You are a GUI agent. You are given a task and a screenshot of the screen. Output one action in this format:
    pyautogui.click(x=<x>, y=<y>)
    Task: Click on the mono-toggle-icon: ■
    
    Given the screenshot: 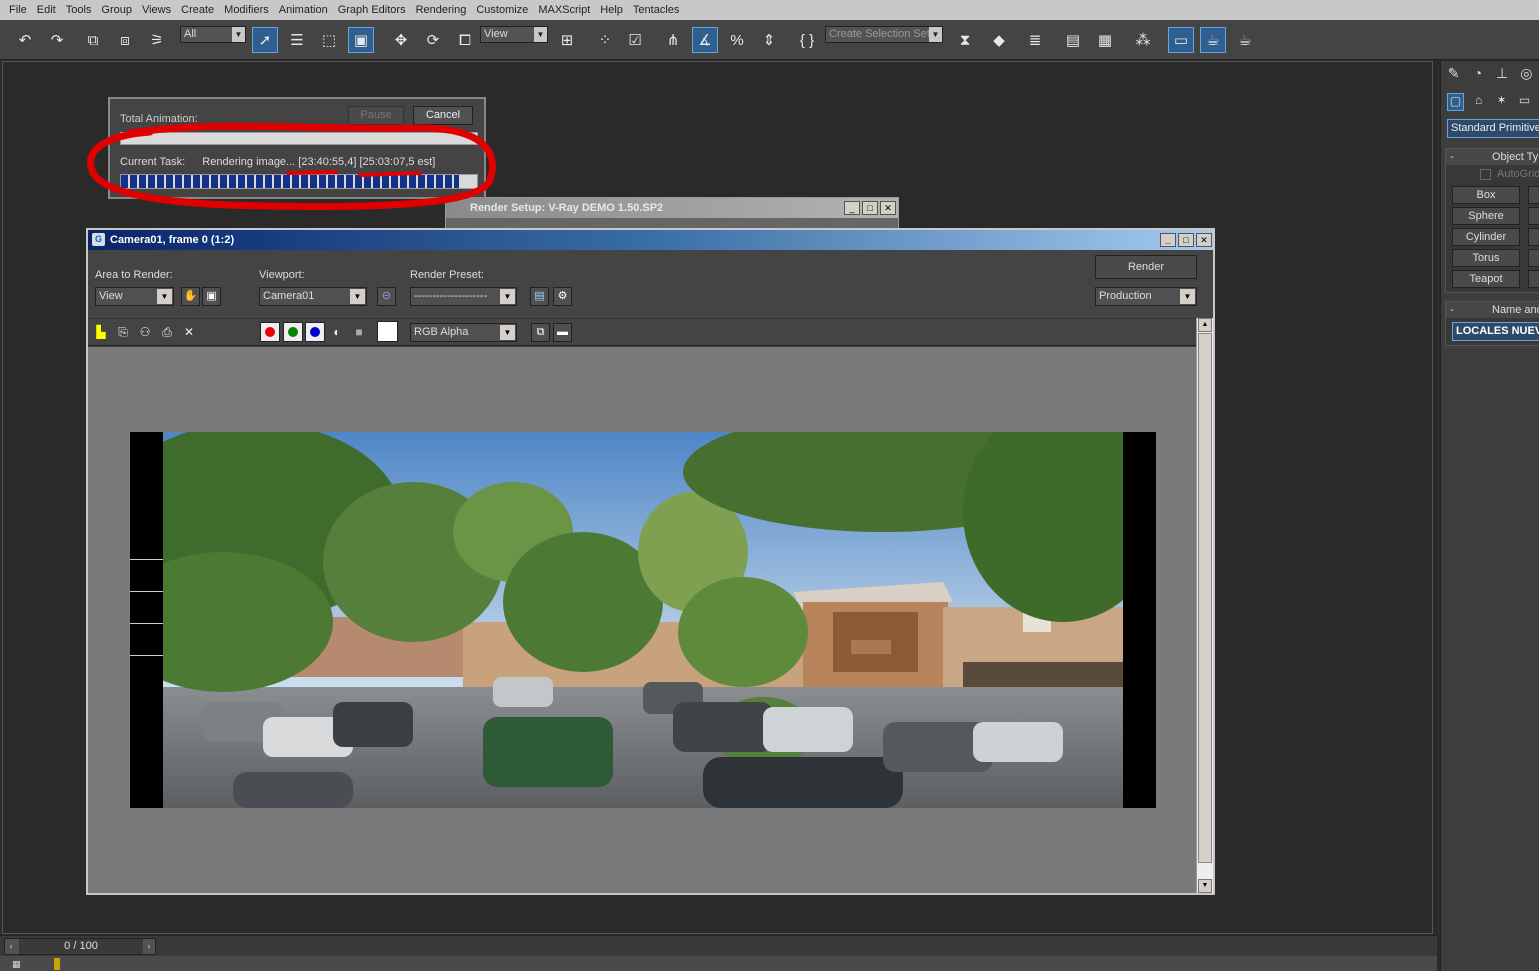 What is the action you would take?
    pyautogui.click(x=359, y=332)
    